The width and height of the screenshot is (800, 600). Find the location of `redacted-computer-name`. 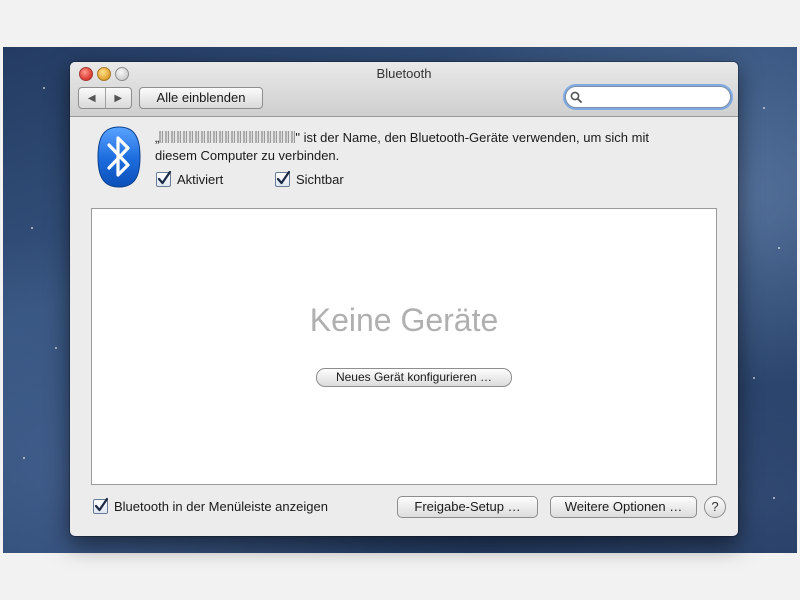

redacted-computer-name is located at coordinates (227, 137).